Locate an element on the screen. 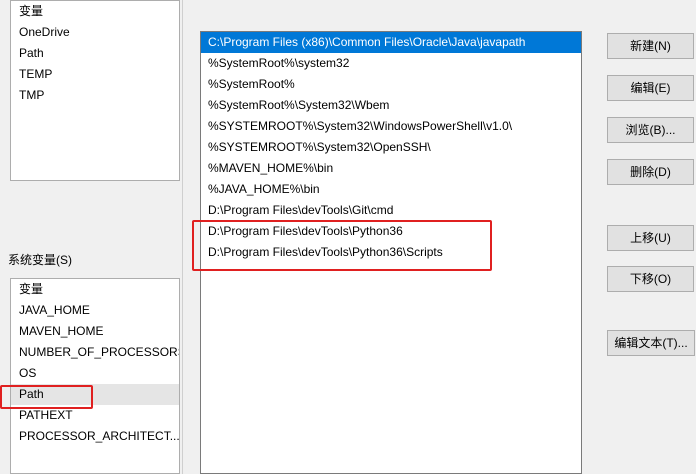 The image size is (696, 474). sys-var-os: OS is located at coordinates (95, 373).